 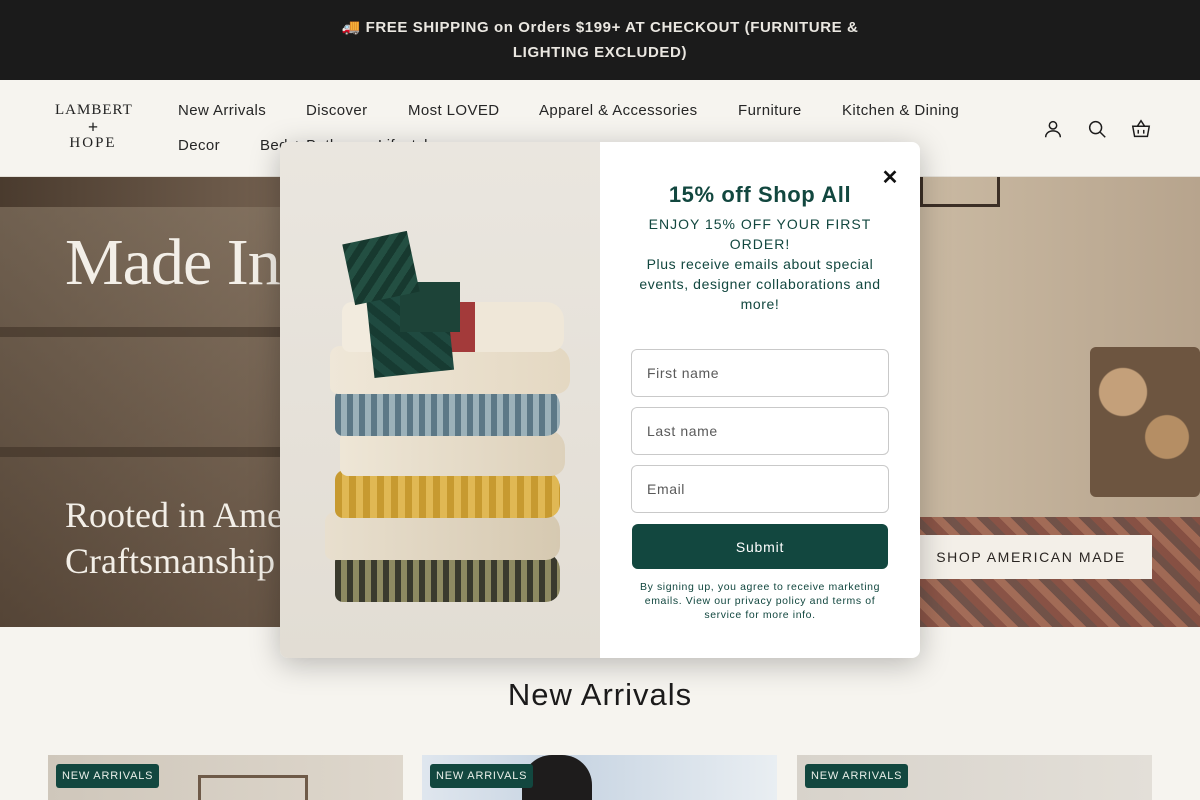 What do you see at coordinates (253, 787) in the screenshot?
I see `product-image` at bounding box center [253, 787].